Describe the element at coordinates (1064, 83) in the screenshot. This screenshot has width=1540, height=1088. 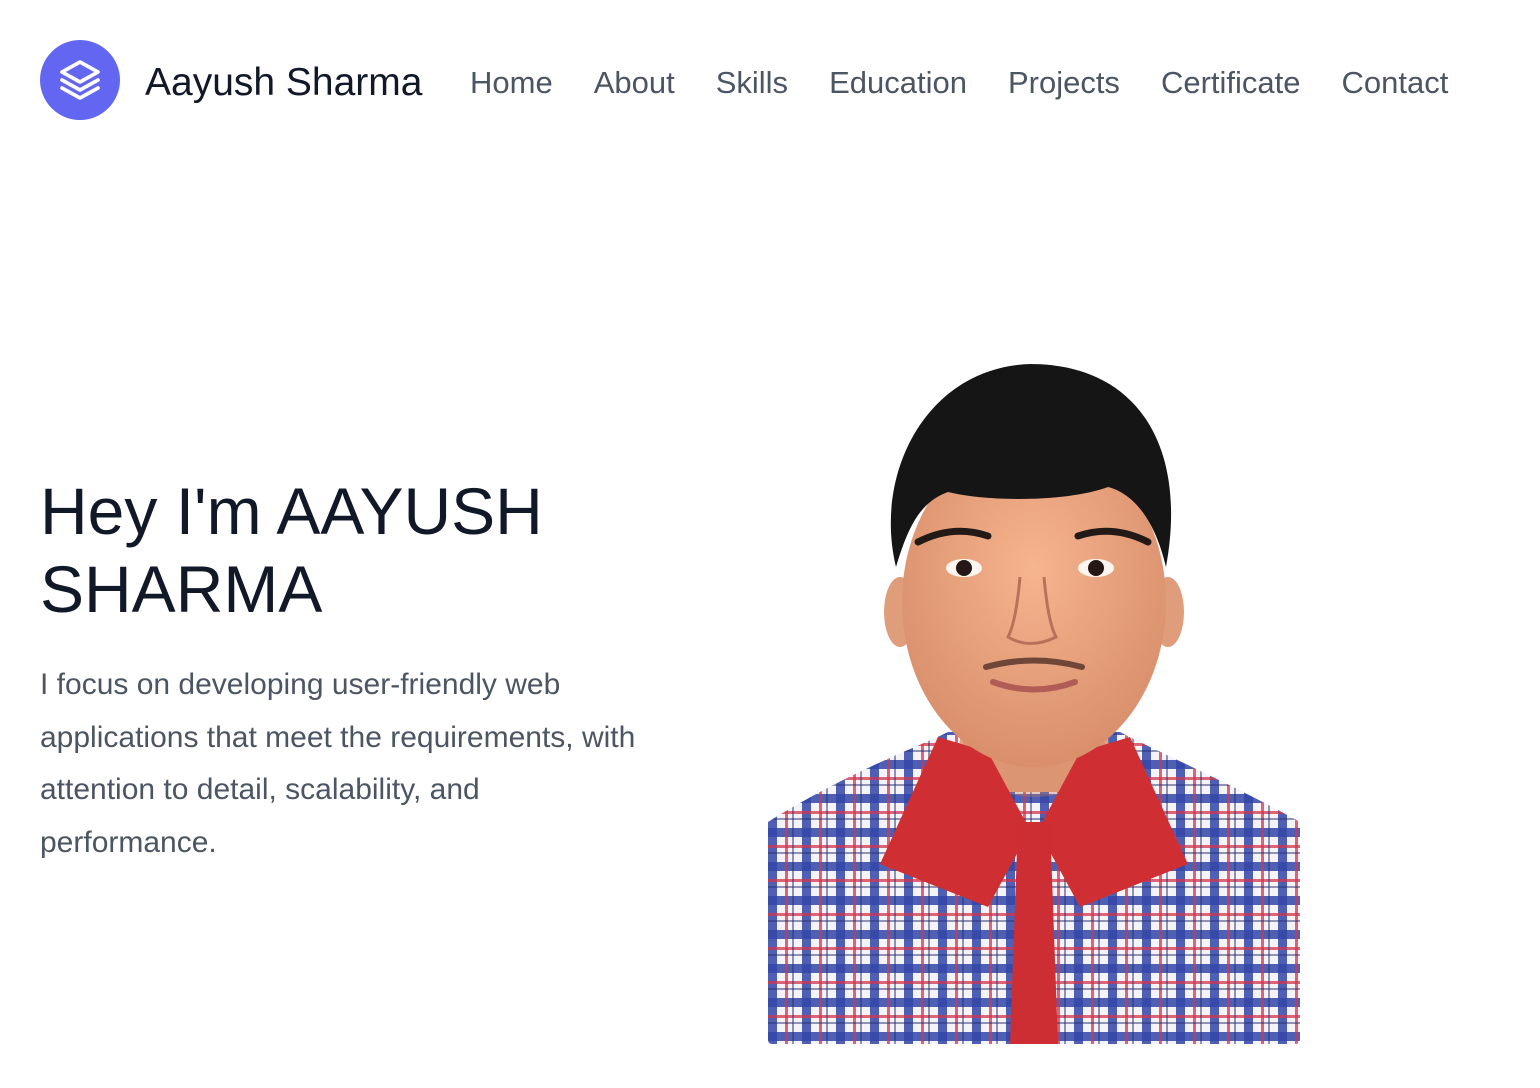
I see `nav-projects: Projects` at that location.